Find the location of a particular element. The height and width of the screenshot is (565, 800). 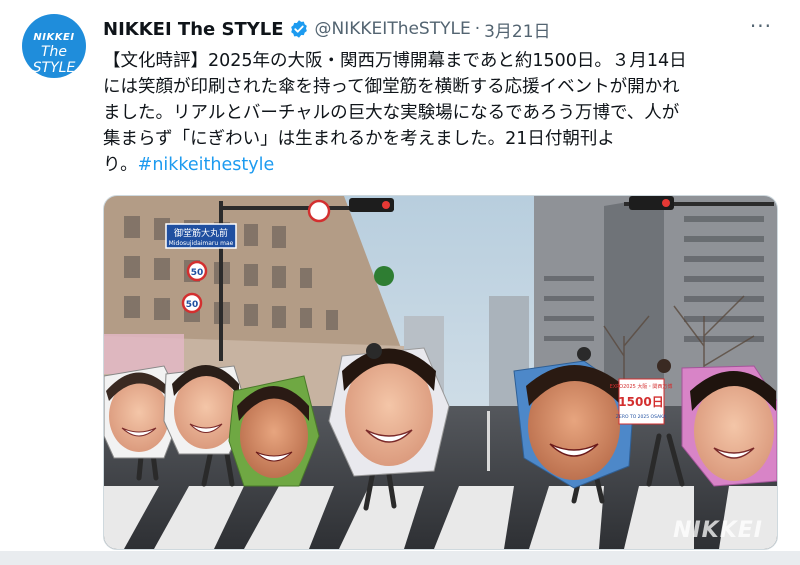

tweet-text-line: 【文化時評】2025年の大阪・関西万博開幕まであと約1500日。３月14日 is located at coordinates (395, 61).